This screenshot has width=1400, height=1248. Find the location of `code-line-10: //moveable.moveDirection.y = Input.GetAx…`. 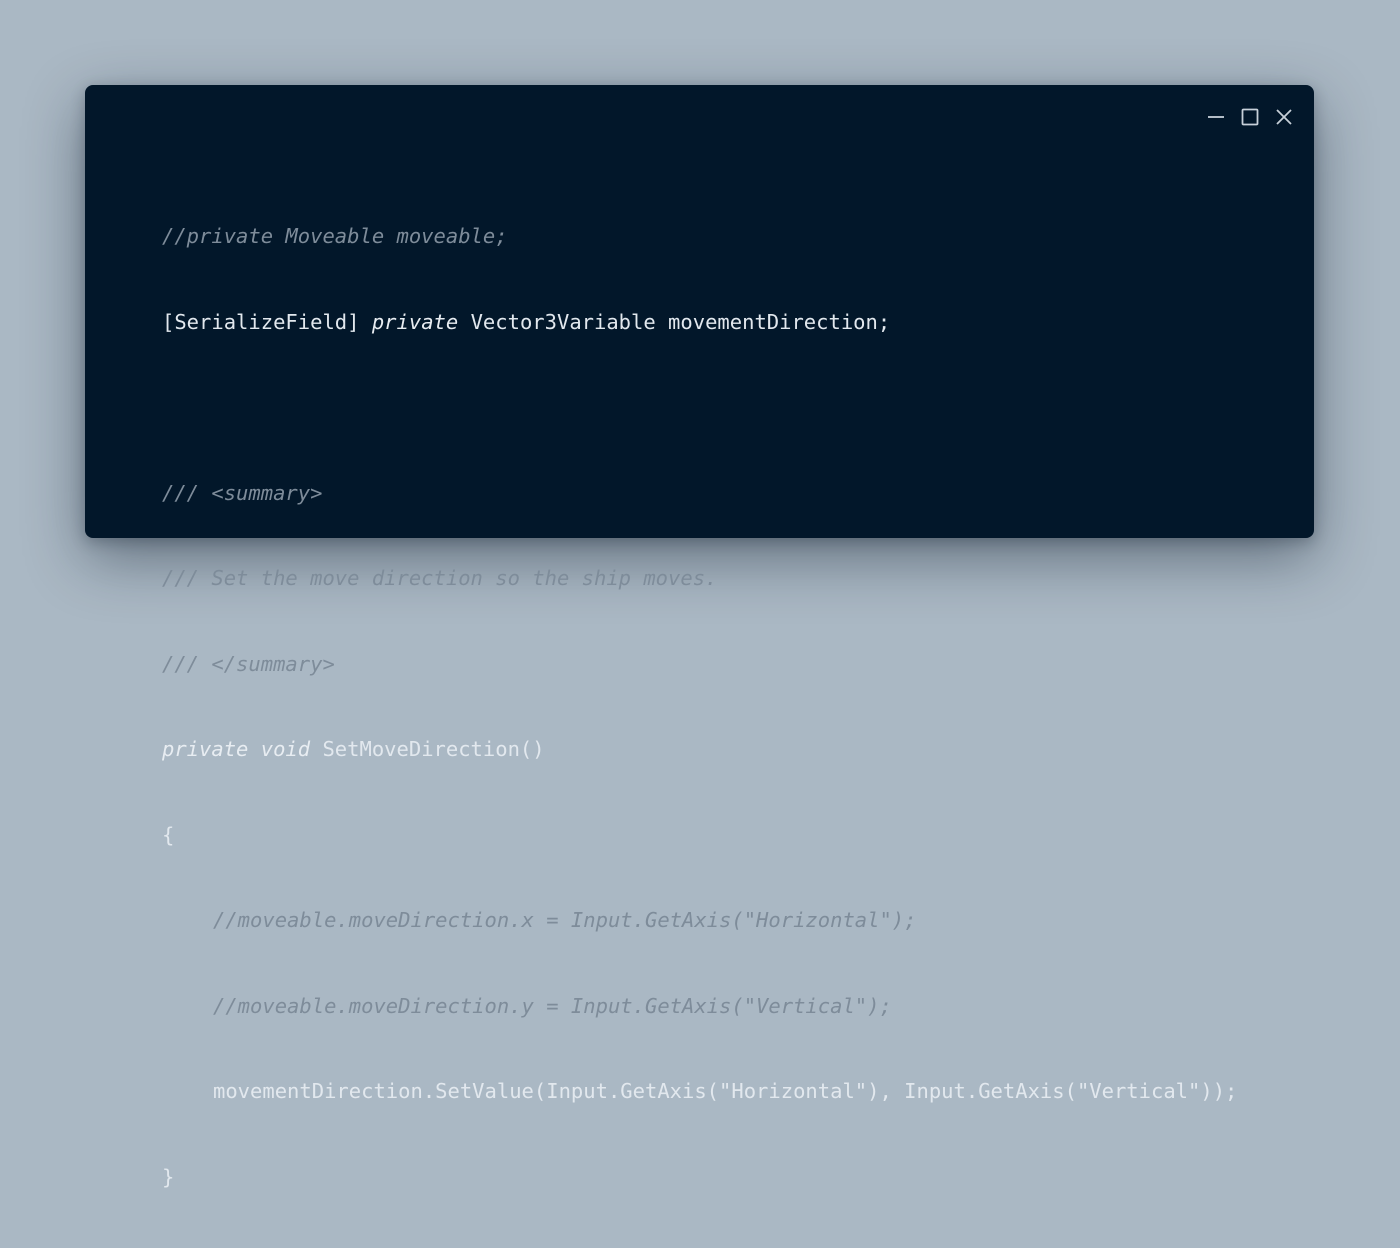

code-line-10: //moveable.moveDirection.y = Input.GetAx… is located at coordinates (699, 1006).